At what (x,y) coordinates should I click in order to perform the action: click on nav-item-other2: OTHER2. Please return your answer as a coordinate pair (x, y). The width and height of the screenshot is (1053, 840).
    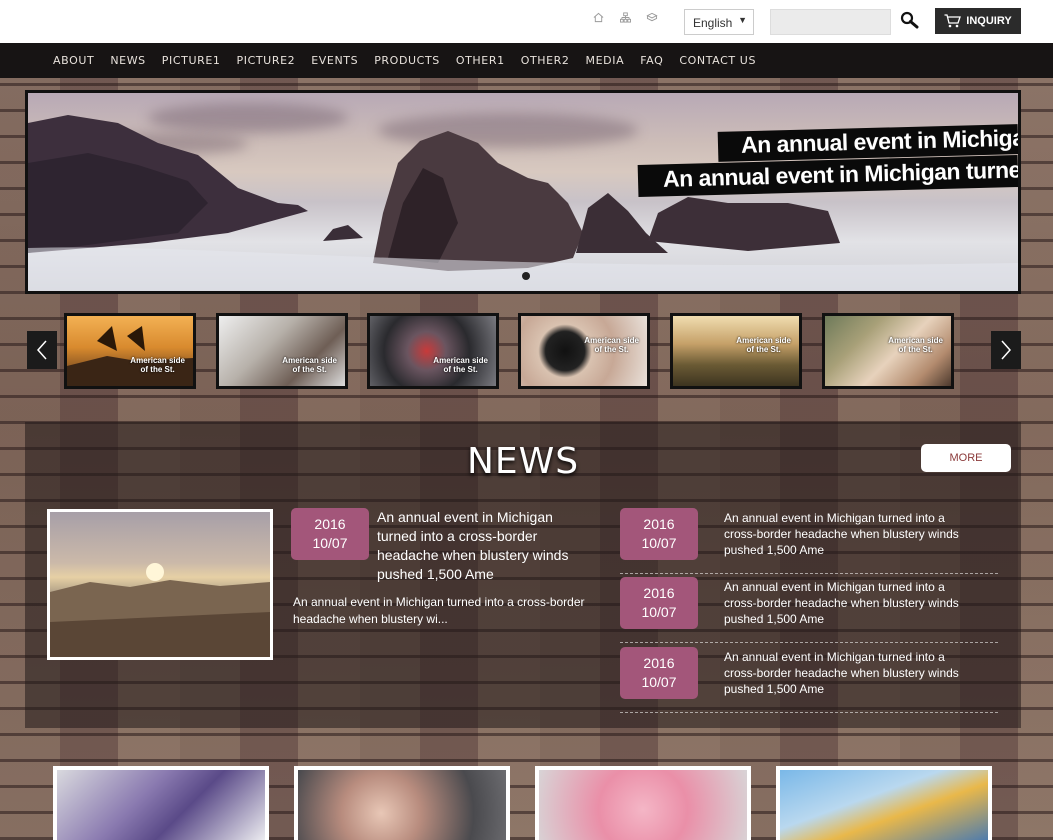
    Looking at the image, I should click on (545, 60).